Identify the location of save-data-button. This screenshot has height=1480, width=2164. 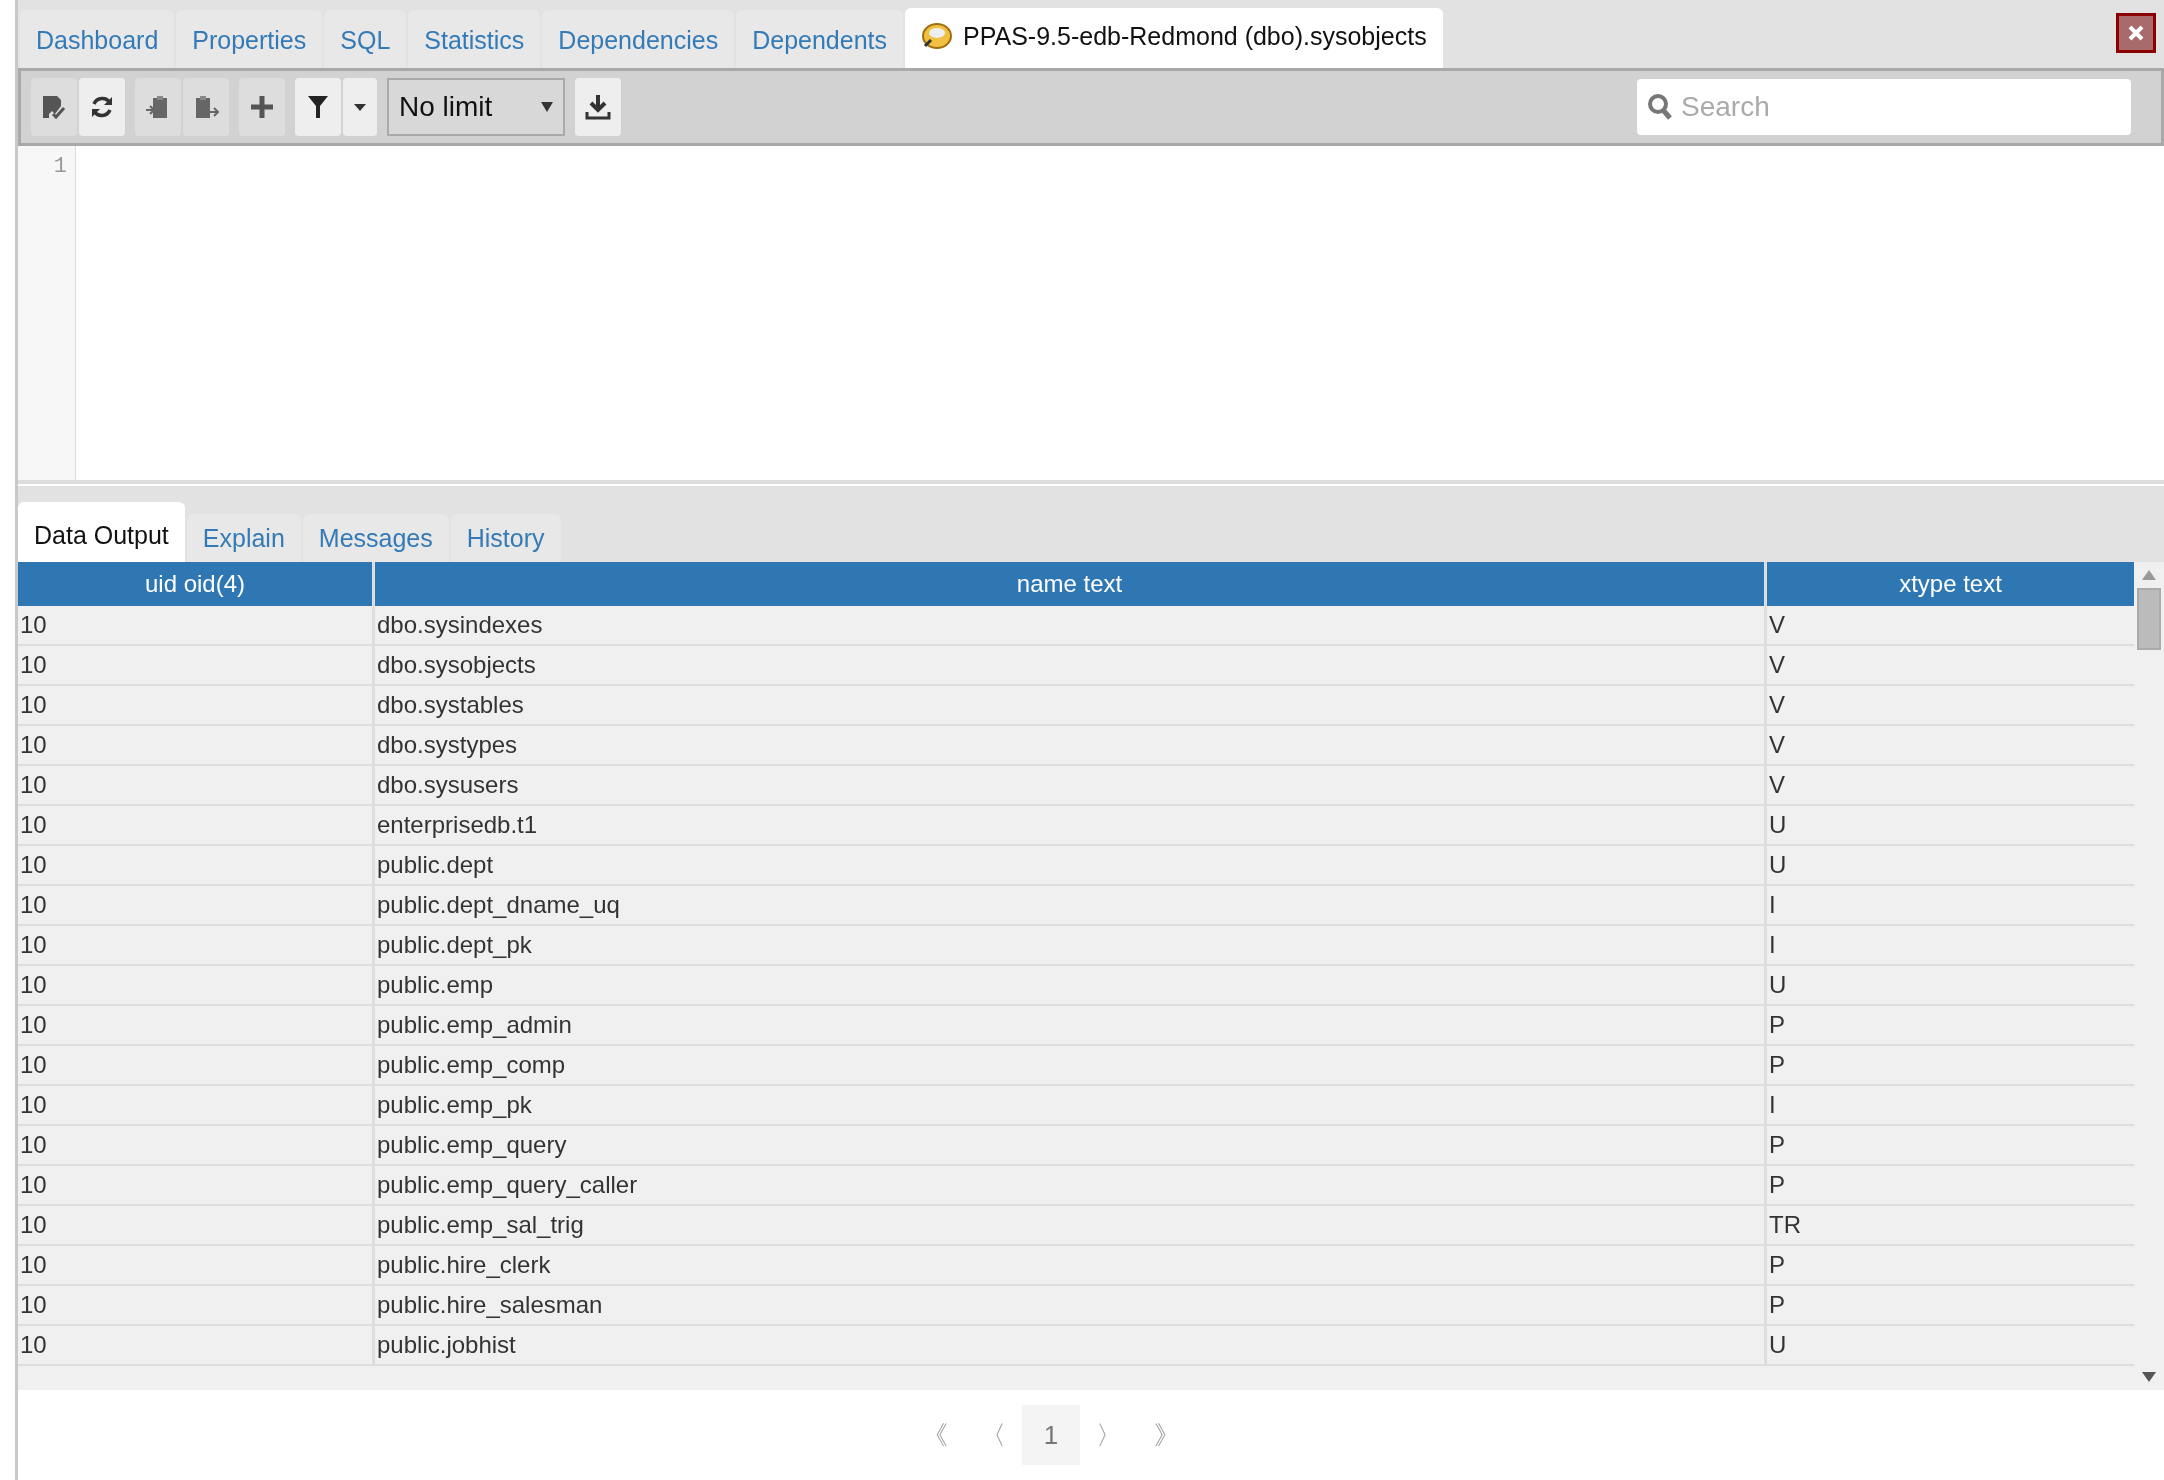
(54, 107).